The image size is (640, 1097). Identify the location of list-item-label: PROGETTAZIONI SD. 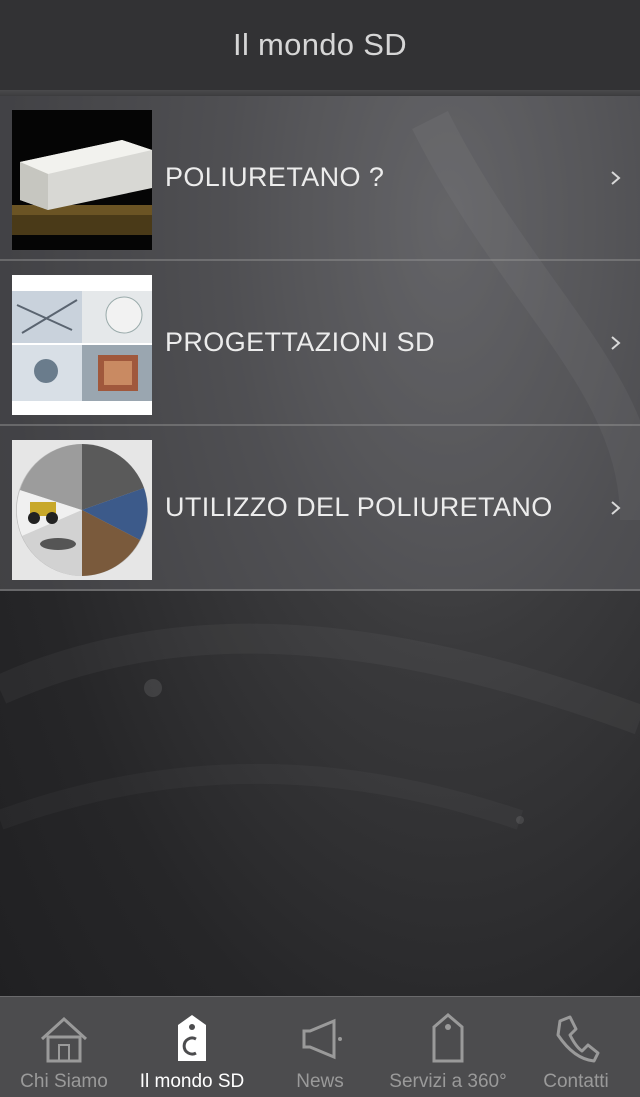
(300, 342).